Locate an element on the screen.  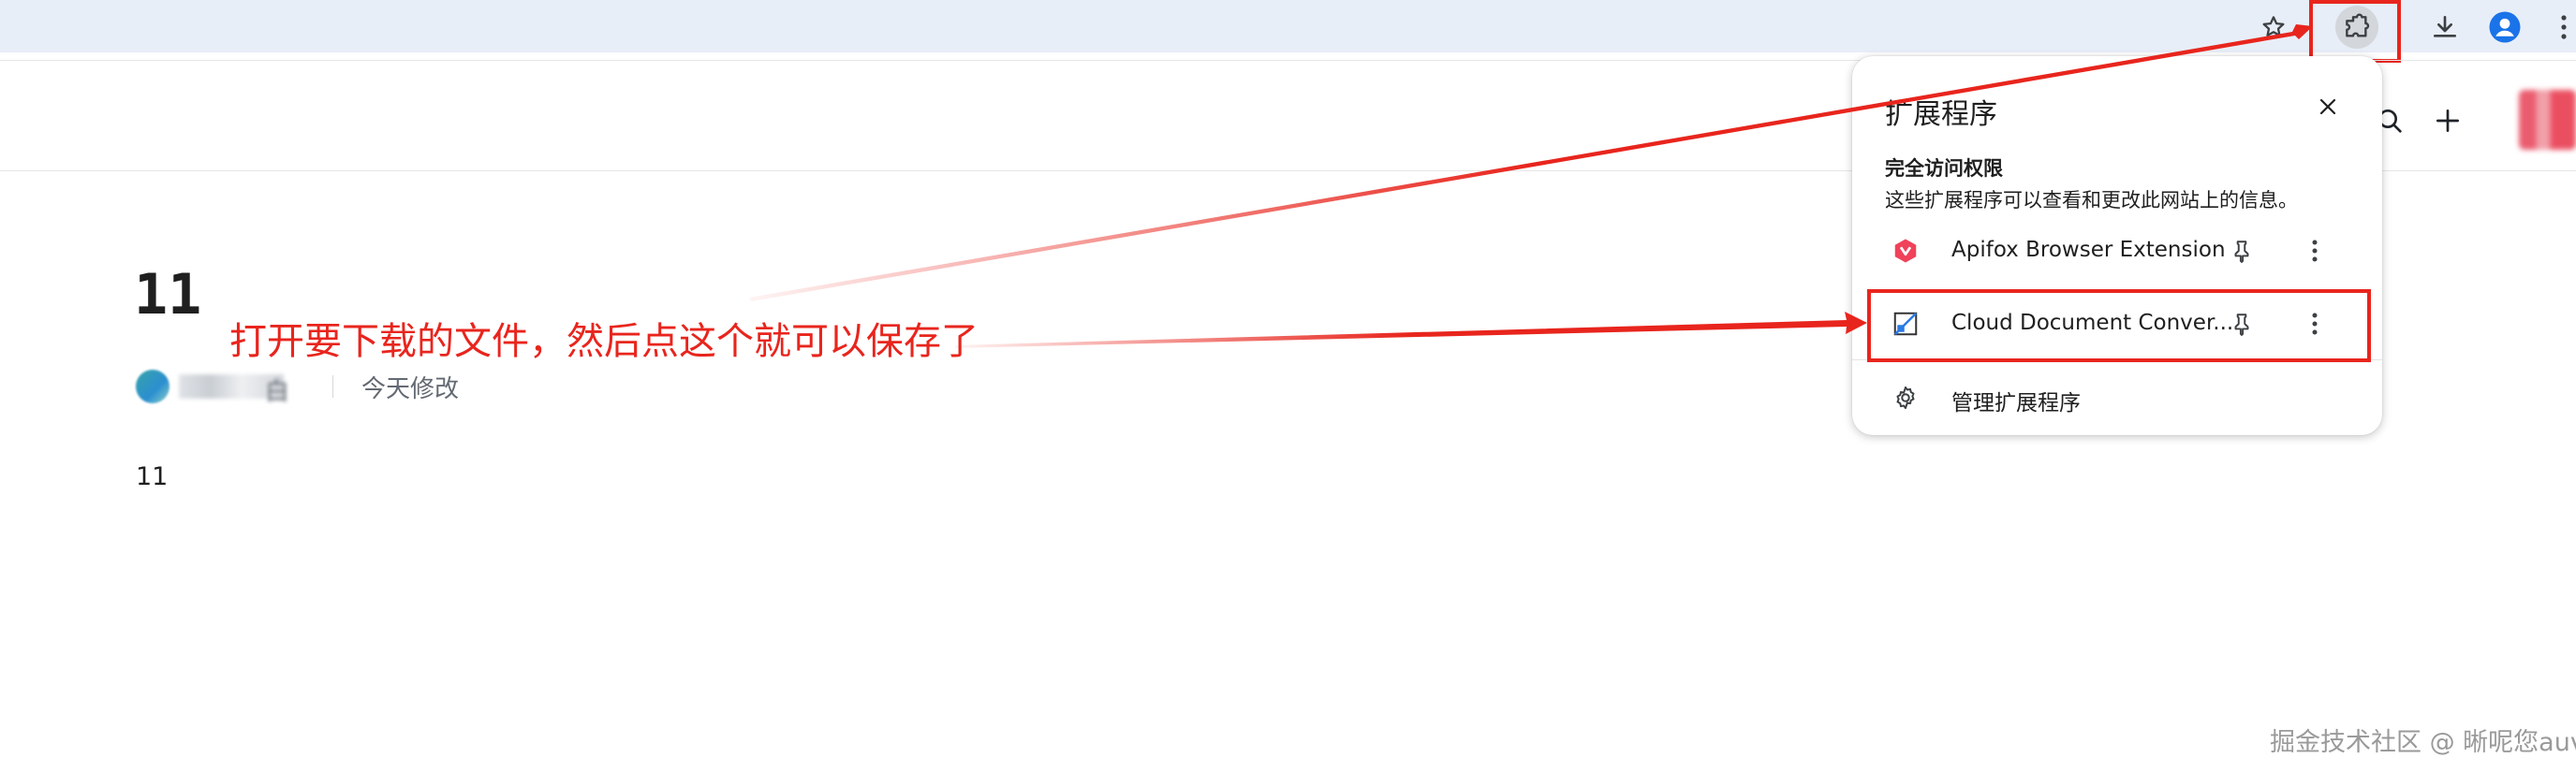
annotation-highlight-extensions-button is located at coordinates (2355, 31).